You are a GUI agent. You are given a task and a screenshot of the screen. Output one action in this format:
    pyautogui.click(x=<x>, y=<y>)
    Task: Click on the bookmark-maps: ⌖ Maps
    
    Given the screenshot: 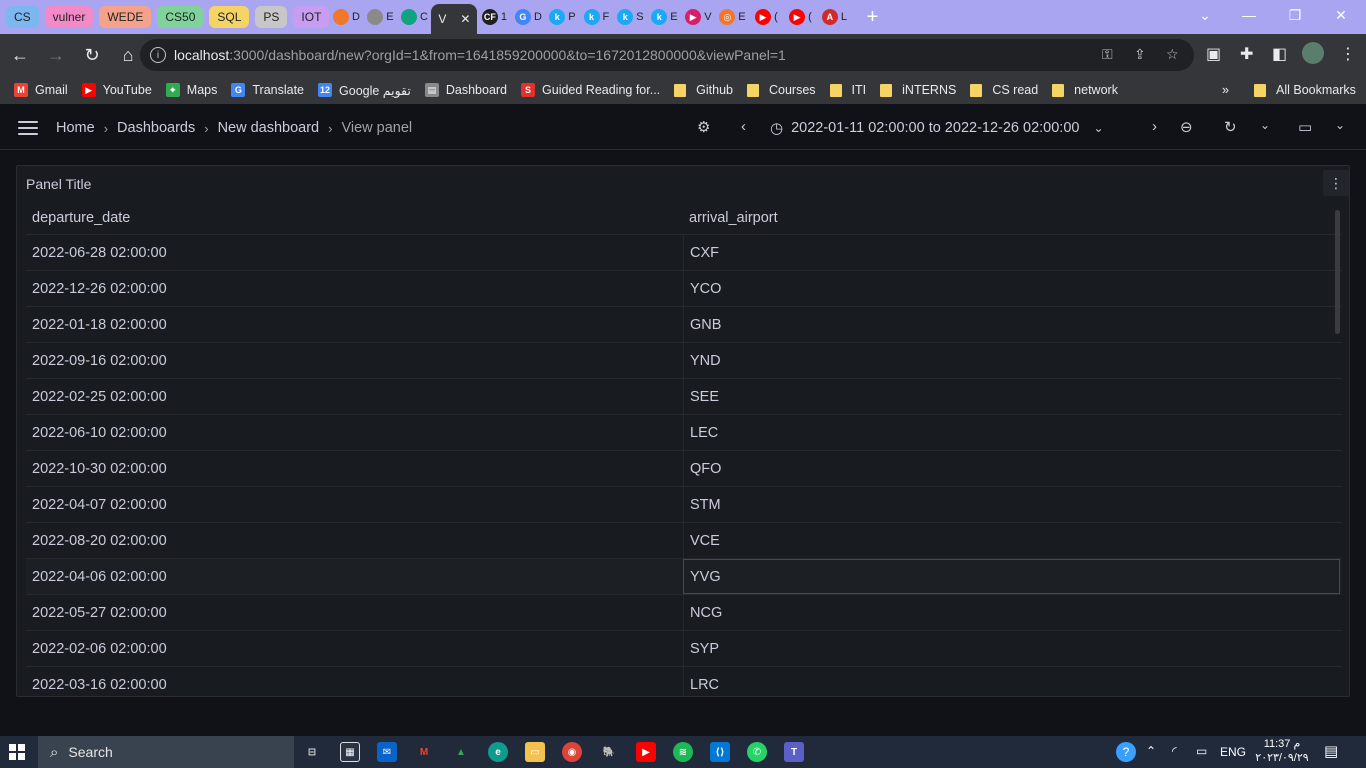 What is the action you would take?
    pyautogui.click(x=191, y=90)
    